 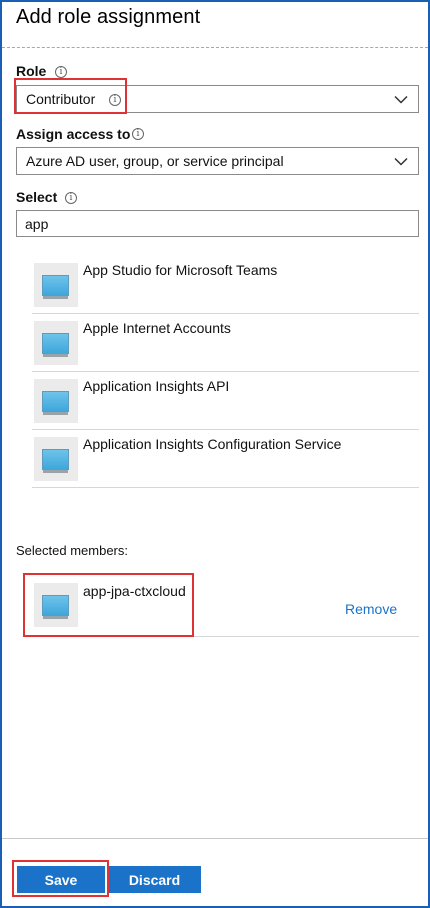 What do you see at coordinates (156, 386) in the screenshot?
I see `result-name: Application Insights API` at bounding box center [156, 386].